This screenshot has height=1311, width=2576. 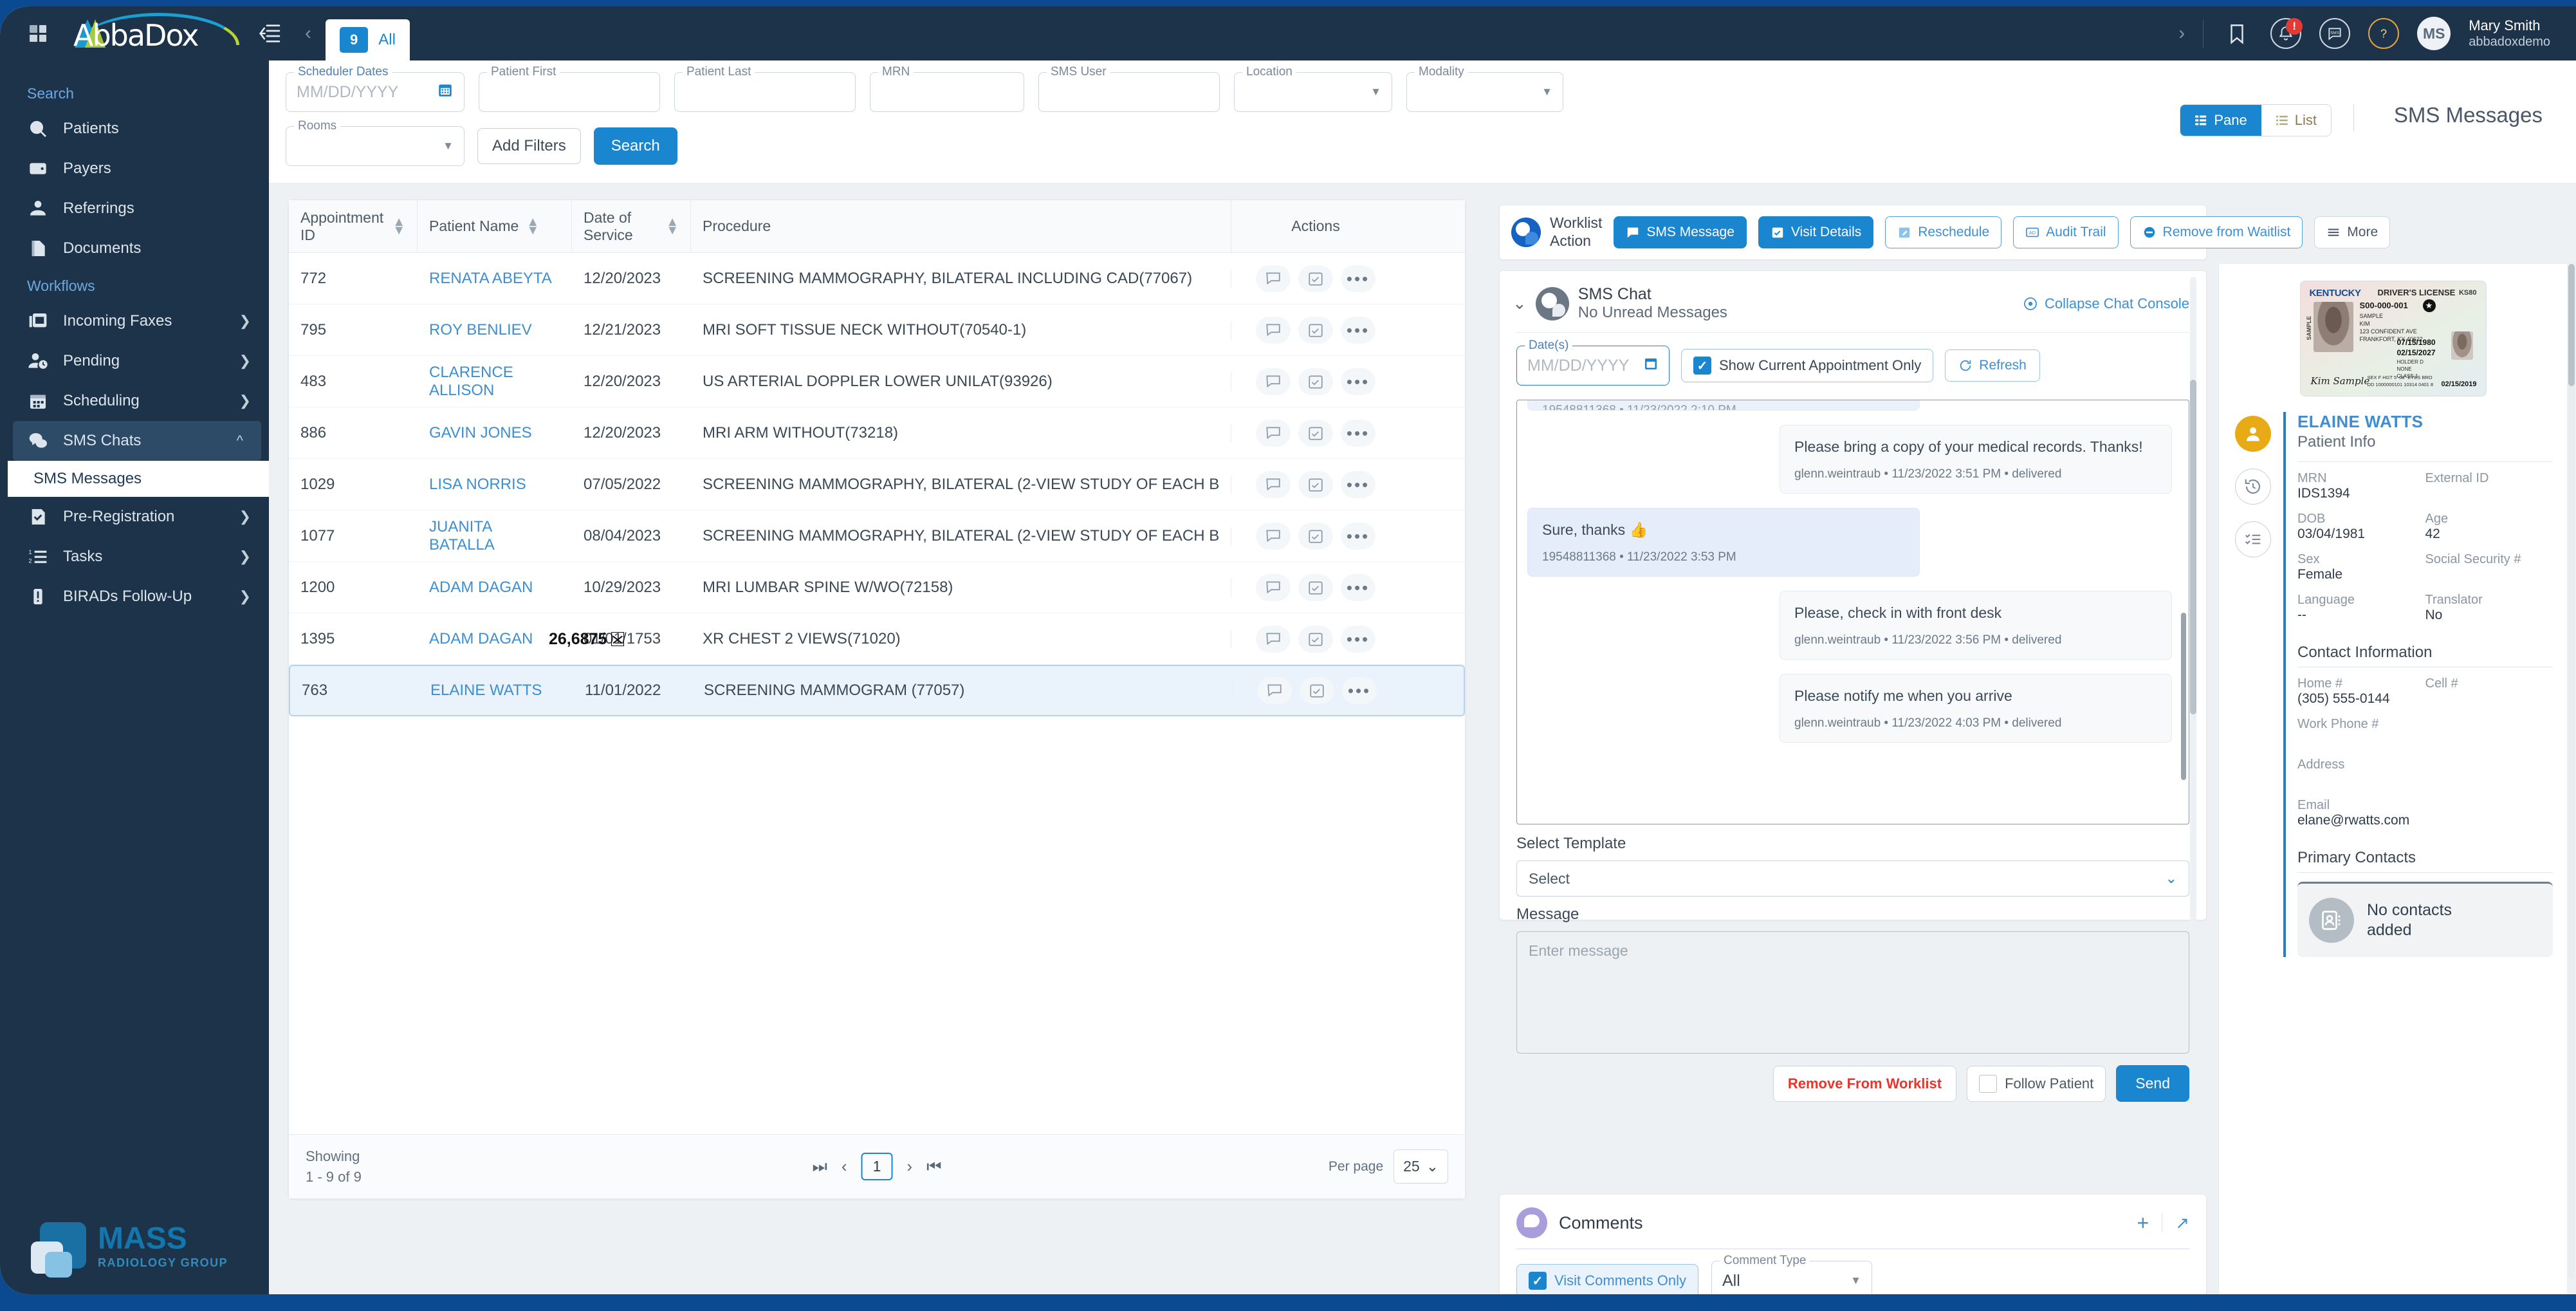 What do you see at coordinates (1578, 366) in the screenshot?
I see `chat-date-input: MM/DD/YYYY` at bounding box center [1578, 366].